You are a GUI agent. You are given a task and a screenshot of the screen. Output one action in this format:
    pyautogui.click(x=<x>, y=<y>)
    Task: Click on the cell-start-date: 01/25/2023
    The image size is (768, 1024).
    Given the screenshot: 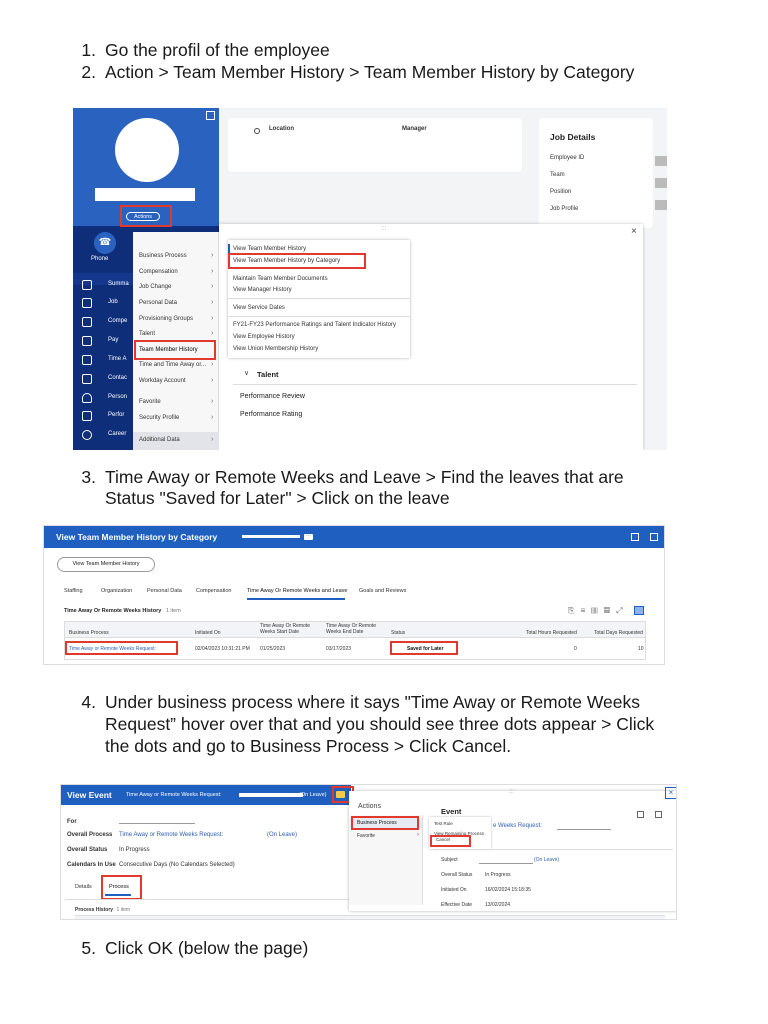 What is the action you would take?
    pyautogui.click(x=273, y=649)
    